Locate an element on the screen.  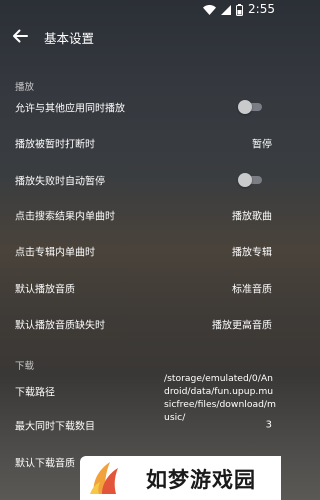
setting-default-quality: 默认播放音质 标准音质 is located at coordinates (140, 288).